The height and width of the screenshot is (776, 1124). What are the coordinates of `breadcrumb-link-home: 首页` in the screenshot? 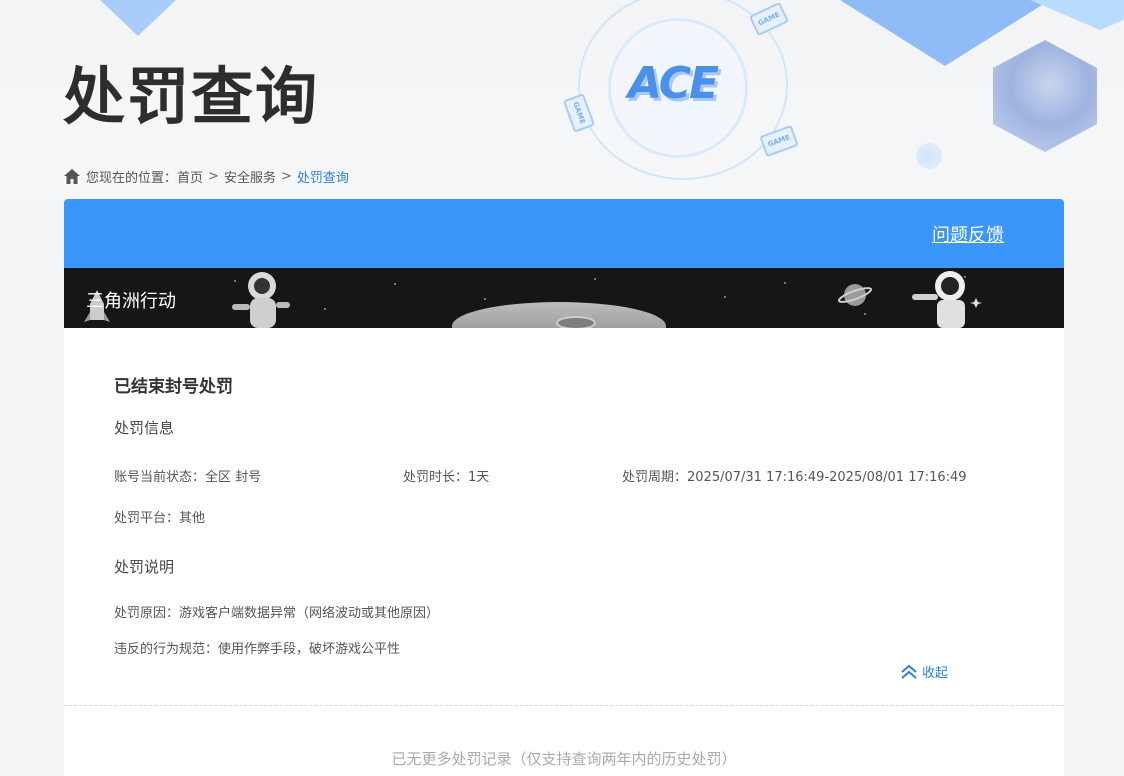 It's located at (190, 176).